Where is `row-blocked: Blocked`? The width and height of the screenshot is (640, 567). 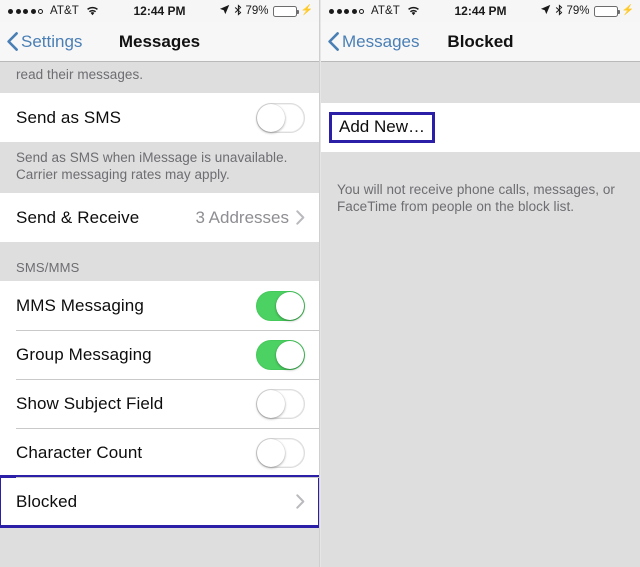
row-blocked: Blocked is located at coordinates (159, 501).